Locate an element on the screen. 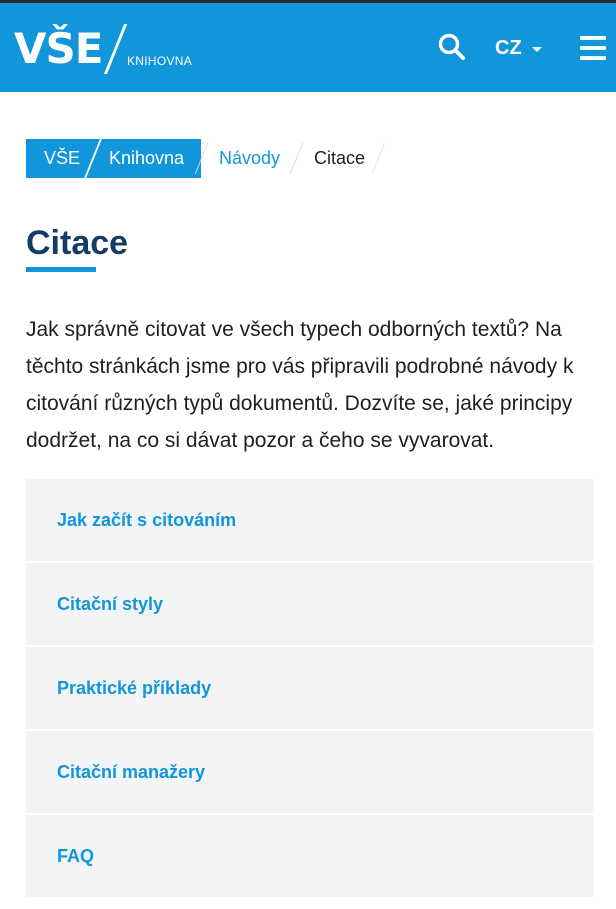 This screenshot has height=909, width=616. title-underline is located at coordinates (61, 269).